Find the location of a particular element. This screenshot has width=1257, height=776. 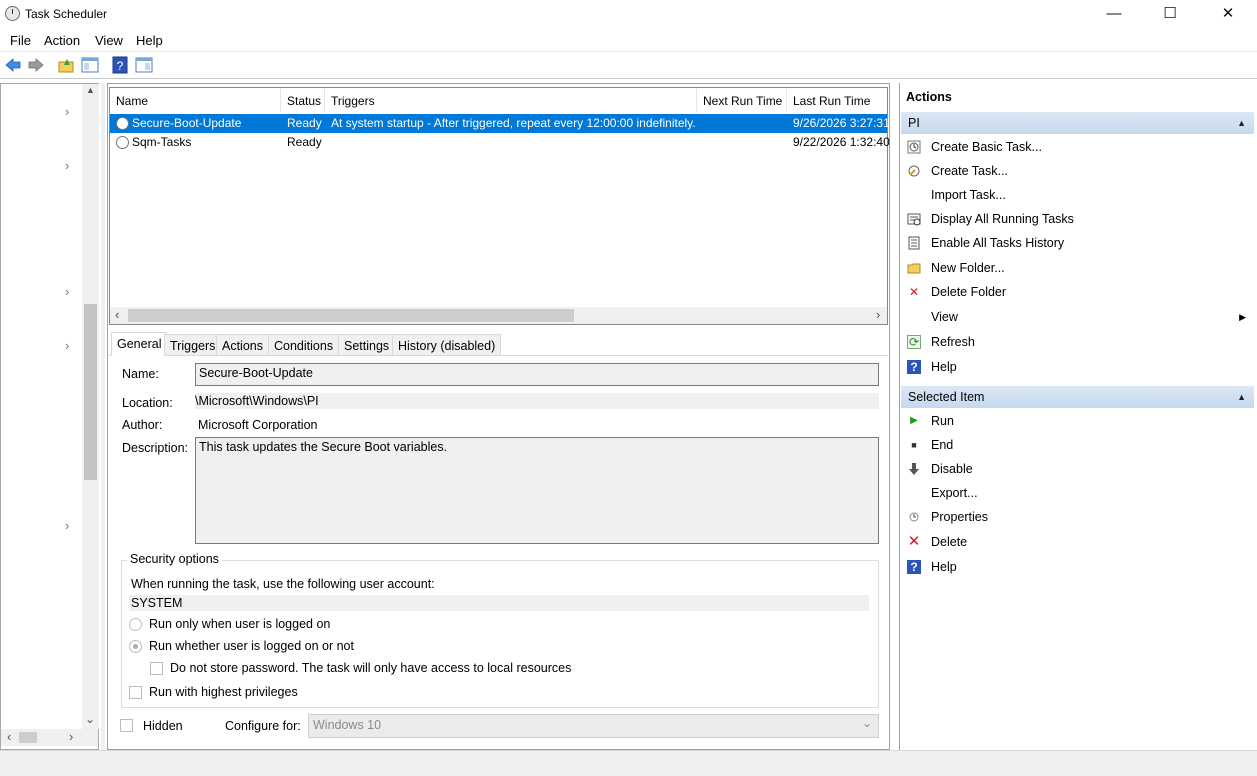

checkbox-hidden-label: Hidden is located at coordinates (163, 726).